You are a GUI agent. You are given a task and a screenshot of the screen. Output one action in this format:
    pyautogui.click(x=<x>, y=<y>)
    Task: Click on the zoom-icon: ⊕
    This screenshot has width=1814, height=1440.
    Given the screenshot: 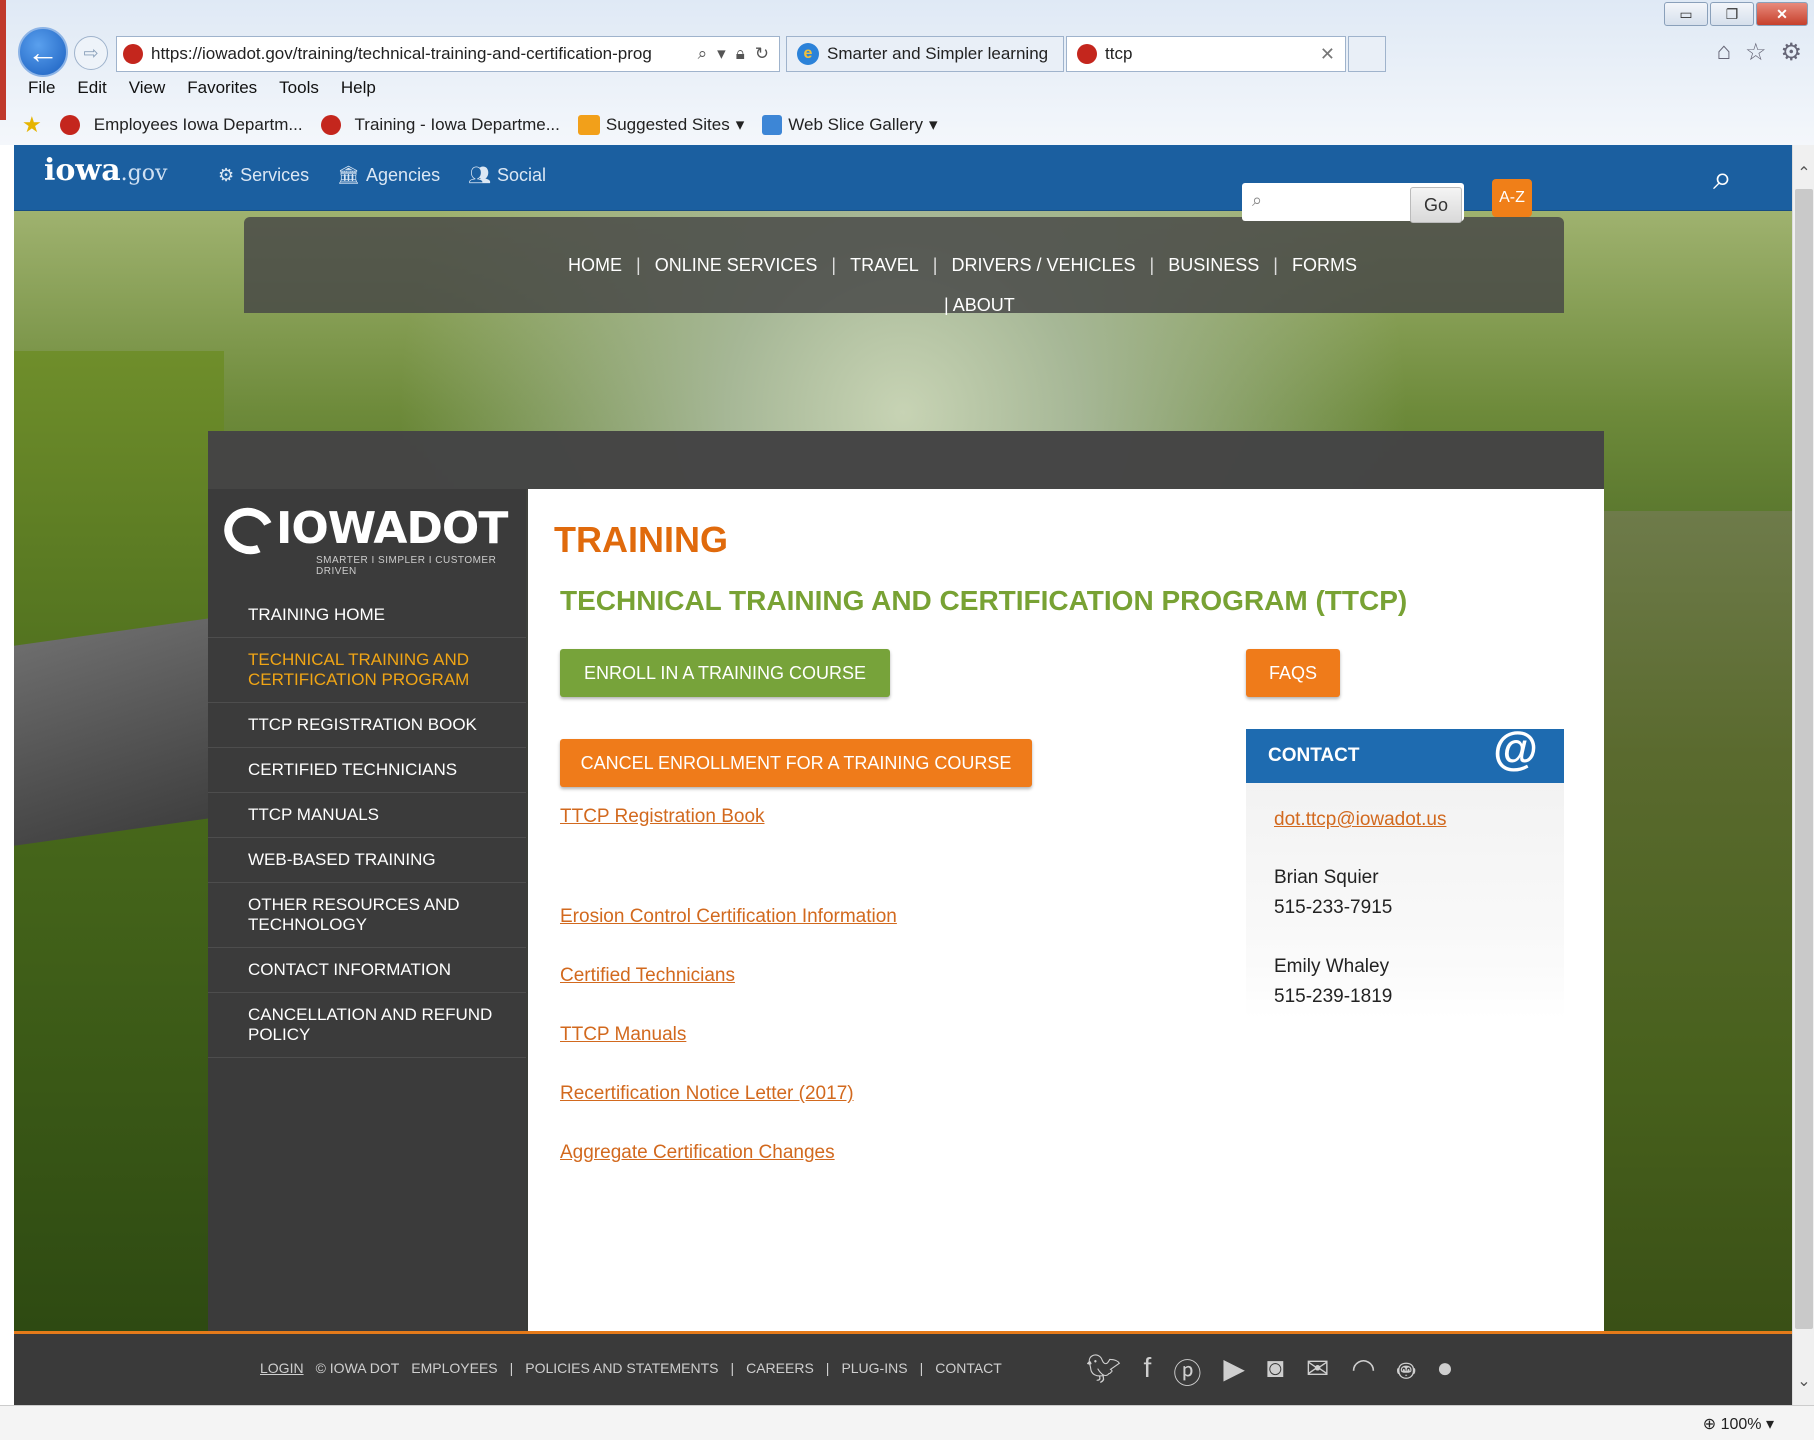 What is the action you would take?
    pyautogui.click(x=1711, y=1424)
    